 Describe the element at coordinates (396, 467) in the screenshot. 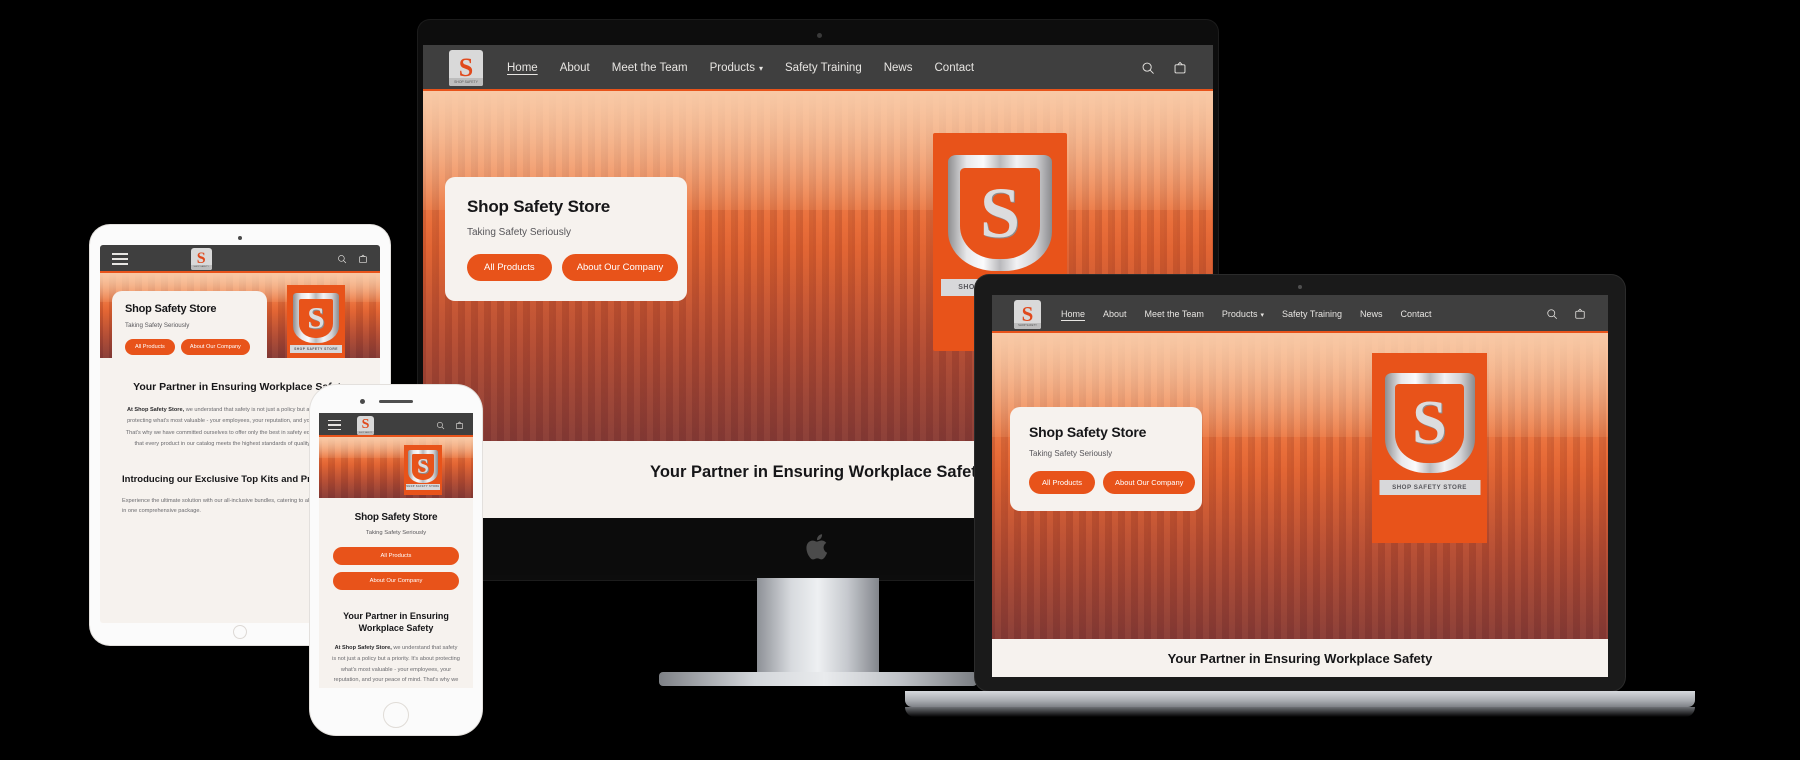

I see `mobile-hero: S SHOP SAFETY STORE` at that location.